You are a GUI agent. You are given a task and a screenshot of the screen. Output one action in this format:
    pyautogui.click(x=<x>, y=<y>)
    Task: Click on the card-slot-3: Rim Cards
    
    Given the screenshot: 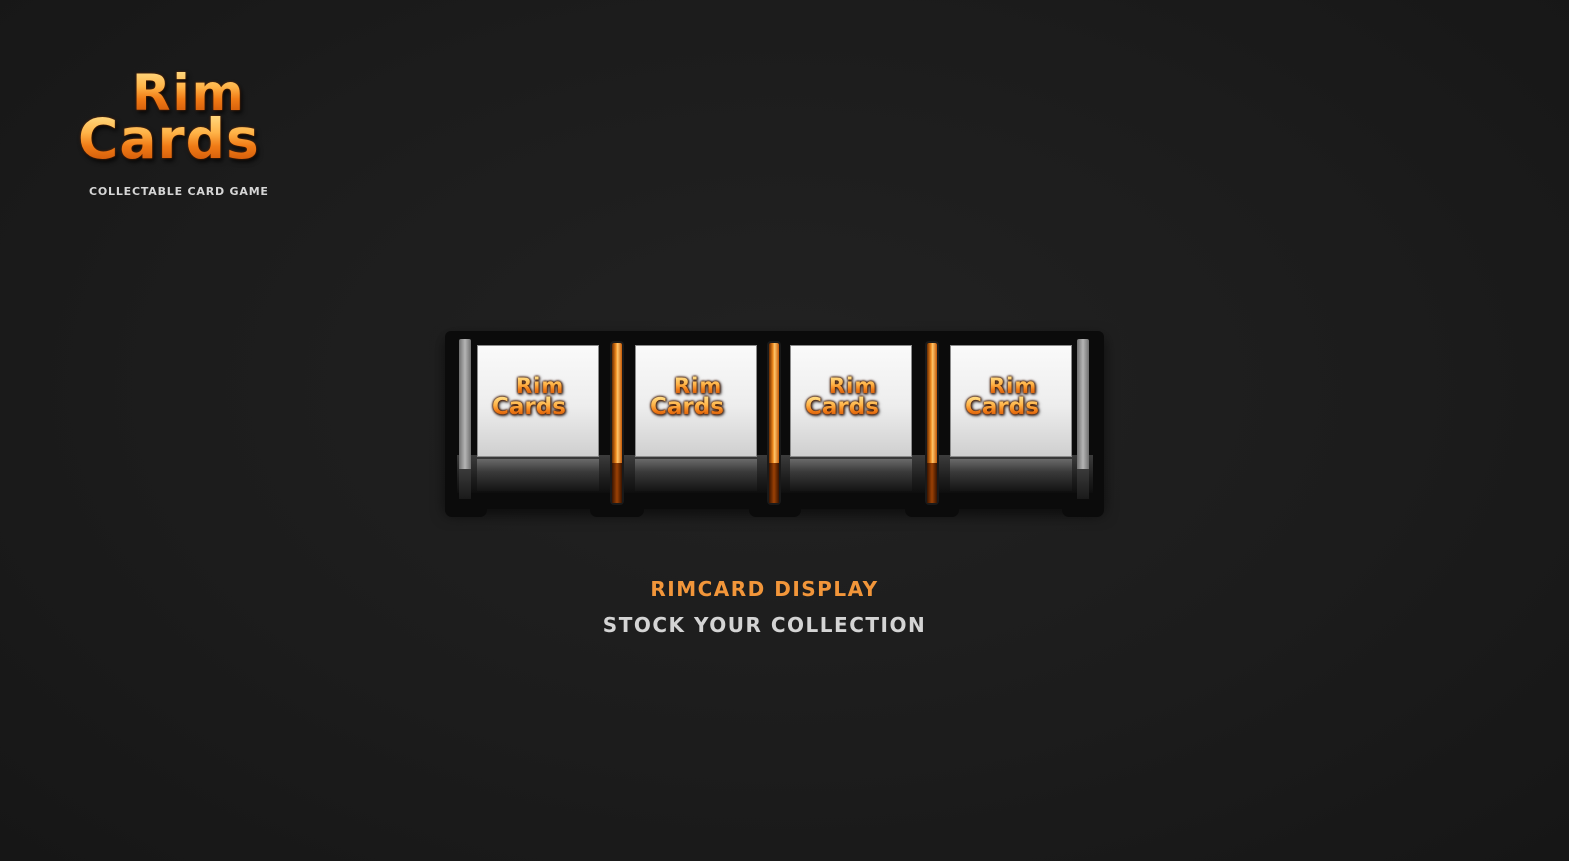 What is the action you would take?
    pyautogui.click(x=851, y=401)
    